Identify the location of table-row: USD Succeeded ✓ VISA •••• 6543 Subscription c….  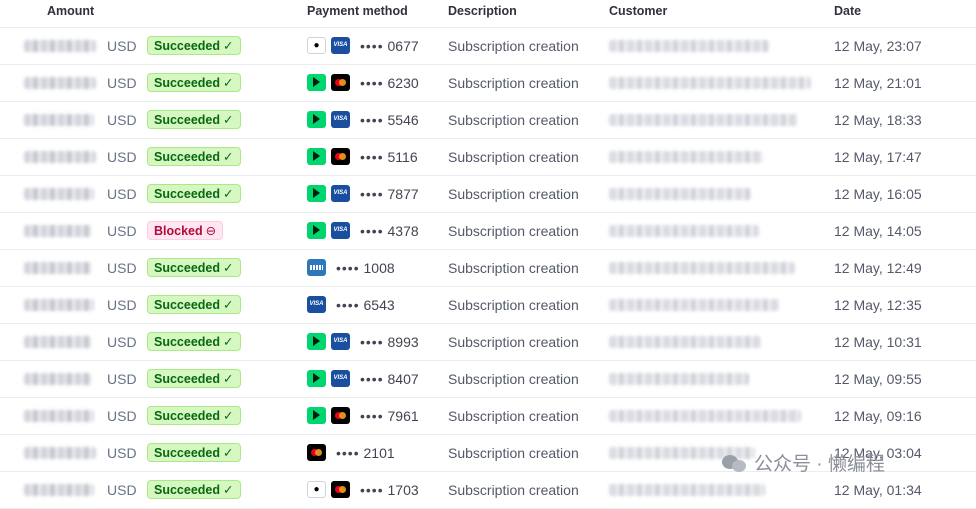
(488, 305).